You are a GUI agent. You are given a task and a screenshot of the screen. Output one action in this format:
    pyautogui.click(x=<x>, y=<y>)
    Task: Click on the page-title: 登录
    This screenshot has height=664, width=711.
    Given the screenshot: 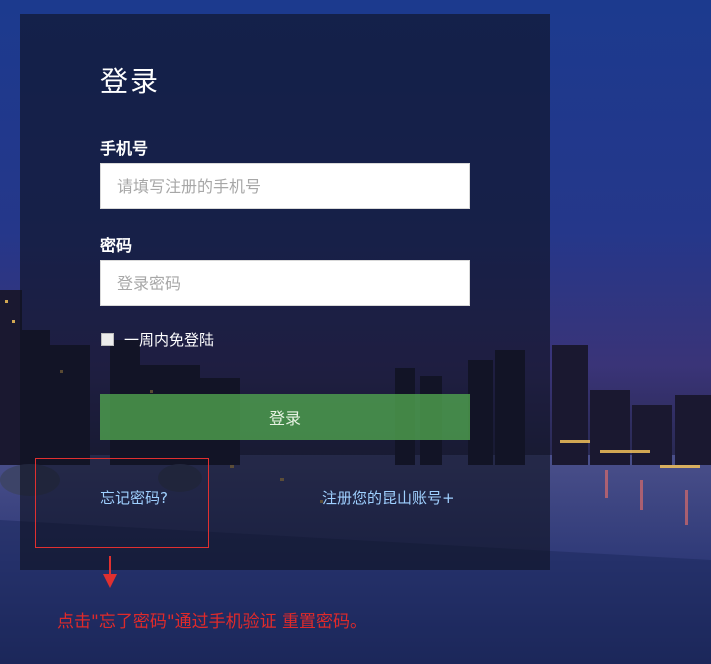 What is the action you would take?
    pyautogui.click(x=130, y=81)
    